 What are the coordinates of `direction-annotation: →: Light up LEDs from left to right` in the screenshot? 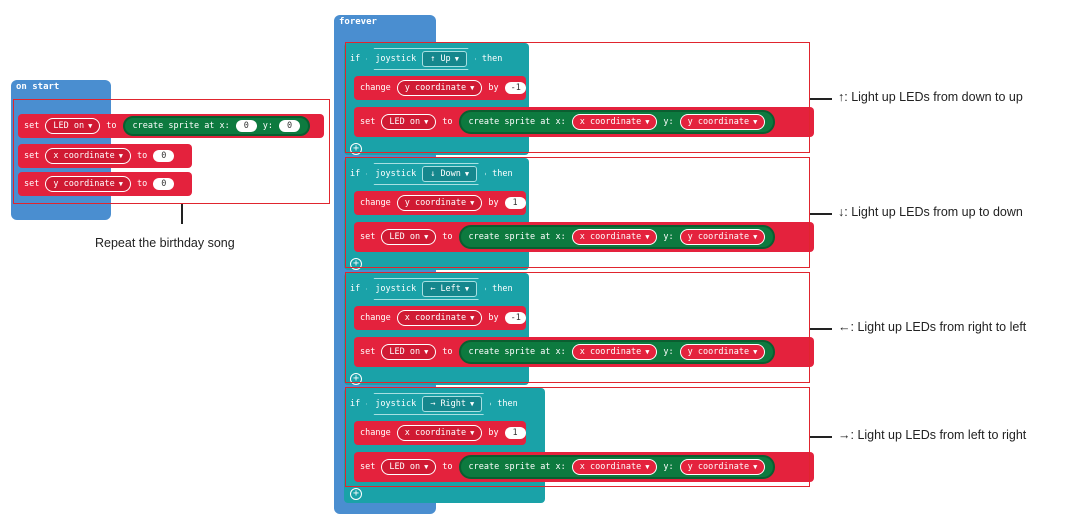 It's located at (932, 435).